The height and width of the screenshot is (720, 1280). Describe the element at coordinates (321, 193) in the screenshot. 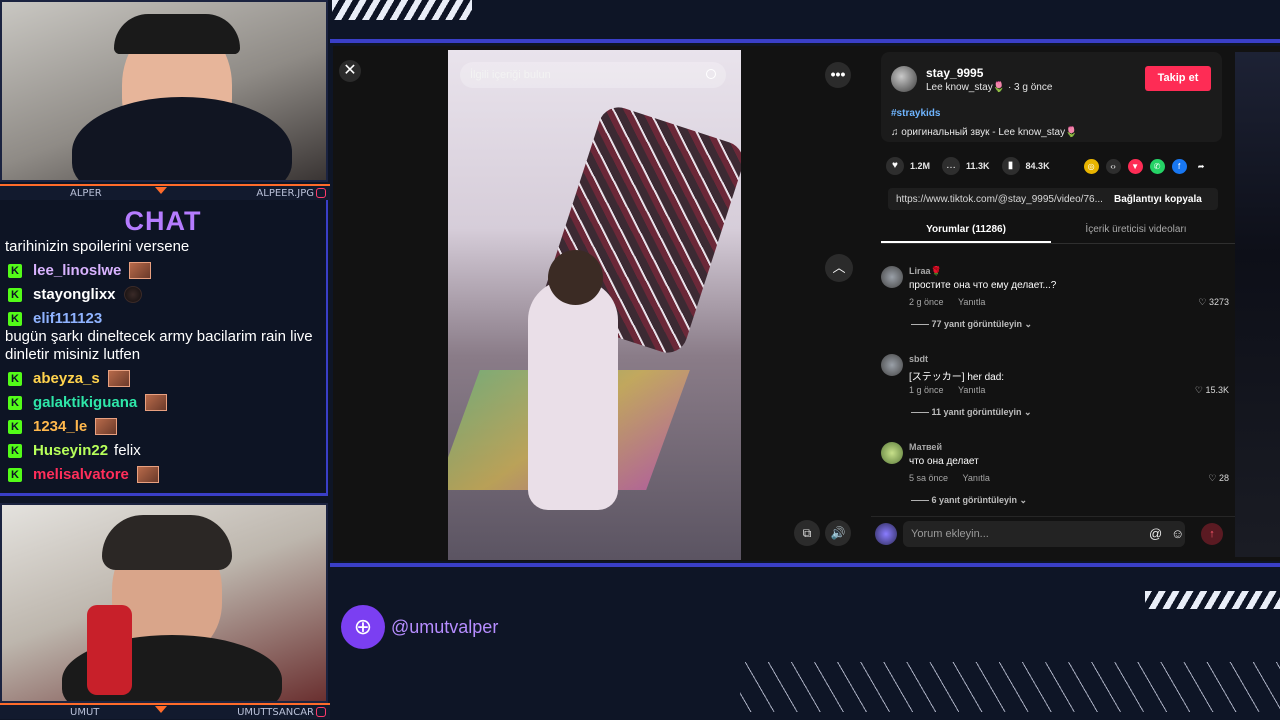

I see `instagram-icon` at that location.